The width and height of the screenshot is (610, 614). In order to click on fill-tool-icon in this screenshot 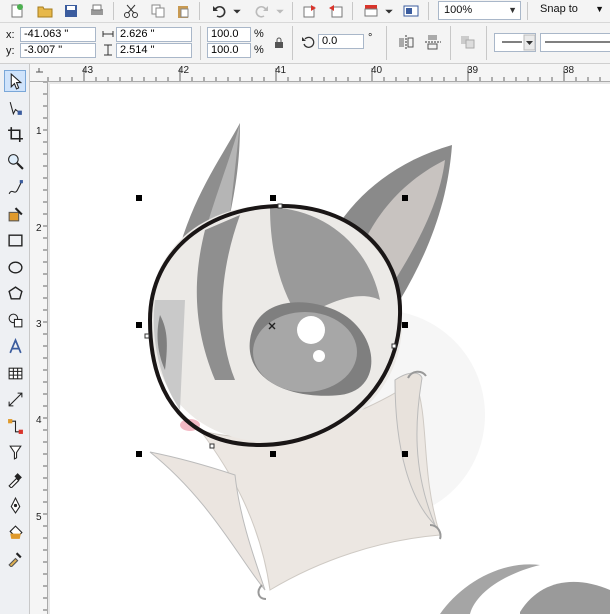, I will do `click(15, 532)`.